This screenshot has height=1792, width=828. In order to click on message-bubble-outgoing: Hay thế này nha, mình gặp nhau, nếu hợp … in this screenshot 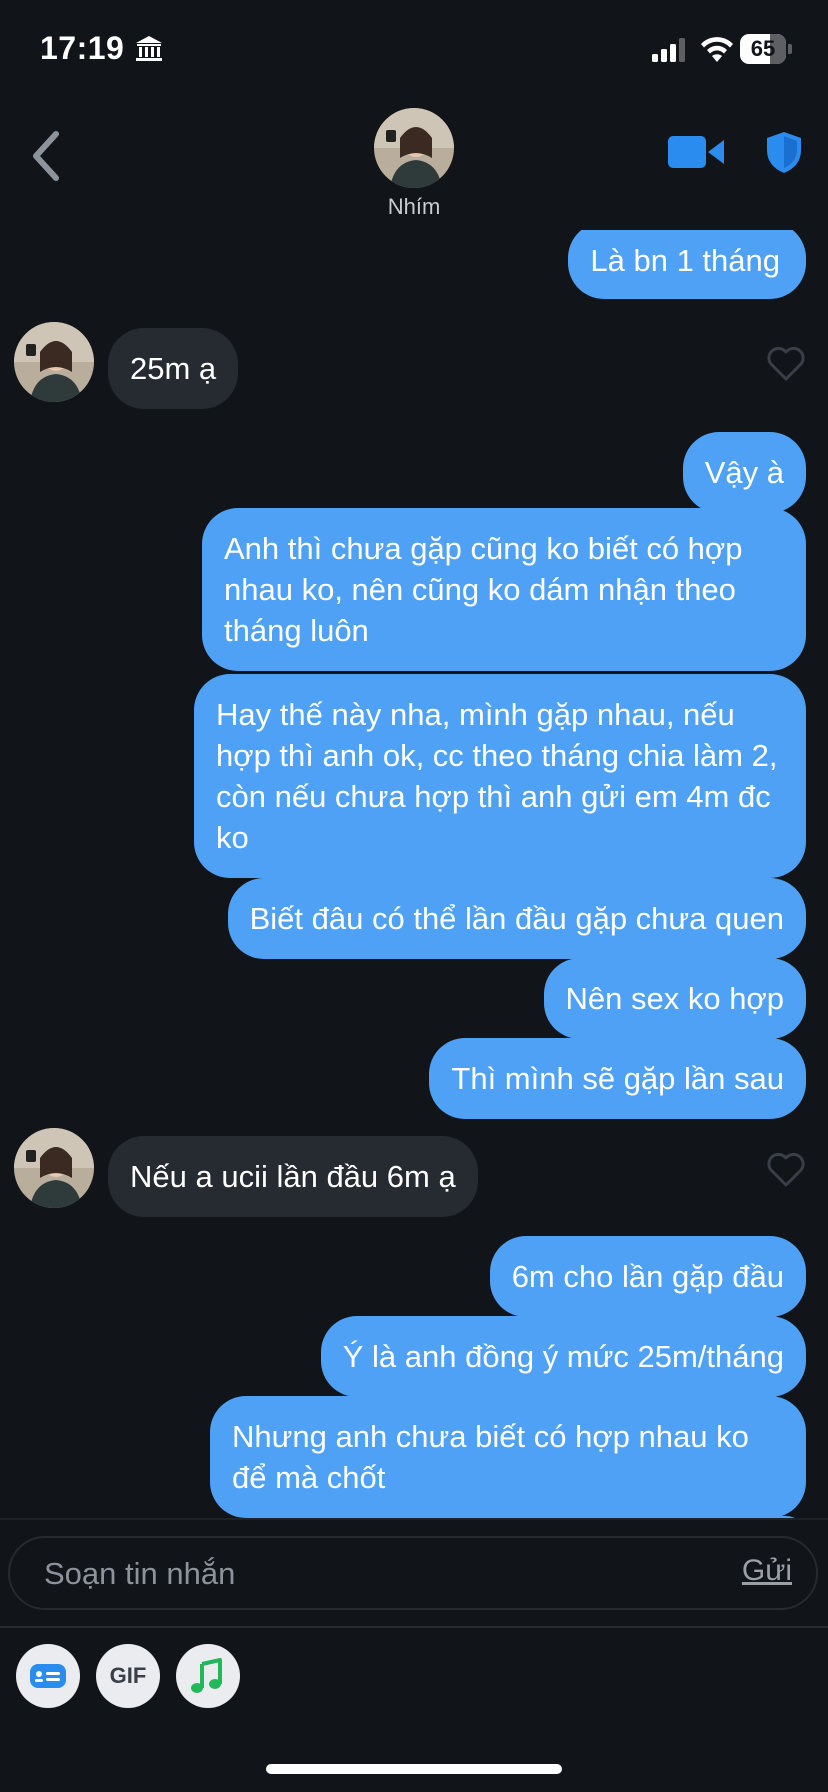, I will do `click(500, 776)`.